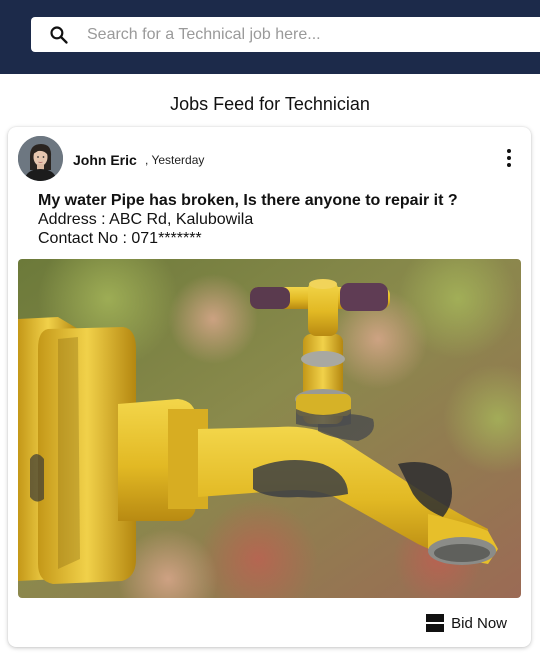 This screenshot has width=540, height=656. I want to click on search-icon, so click(59, 34).